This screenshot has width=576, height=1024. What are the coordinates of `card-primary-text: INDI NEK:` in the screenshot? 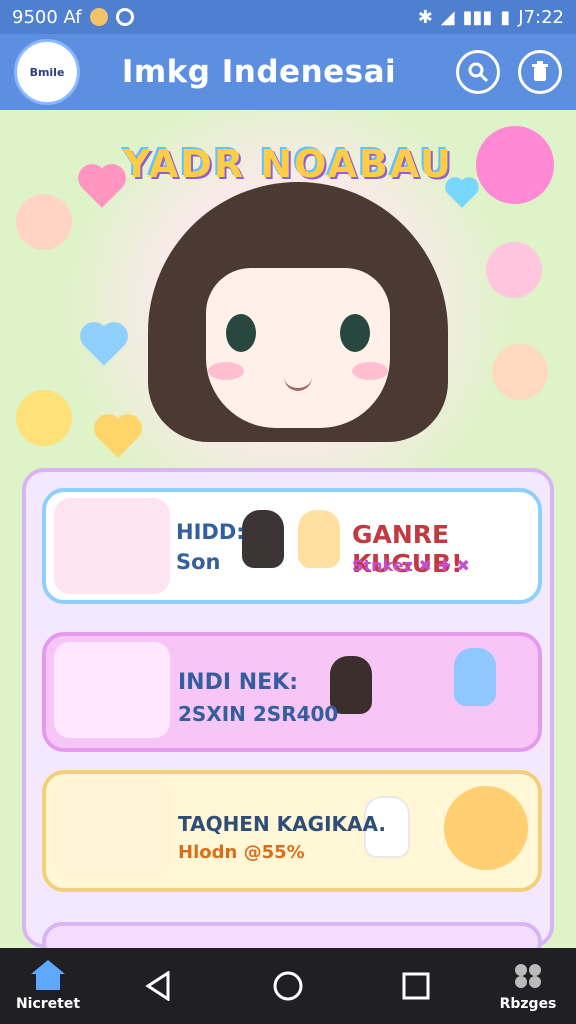 It's located at (238, 682).